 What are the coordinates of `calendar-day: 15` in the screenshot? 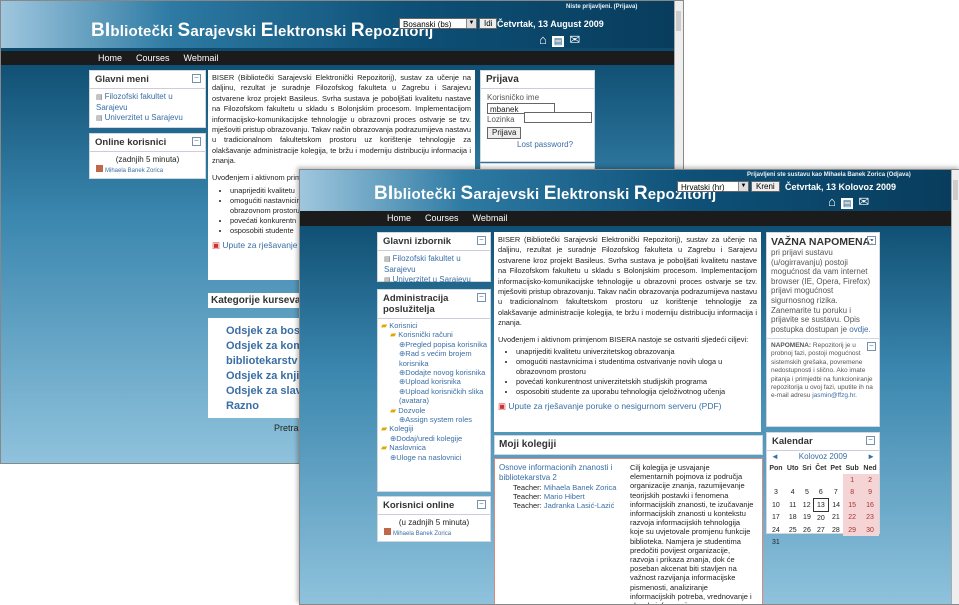 It's located at (852, 505).